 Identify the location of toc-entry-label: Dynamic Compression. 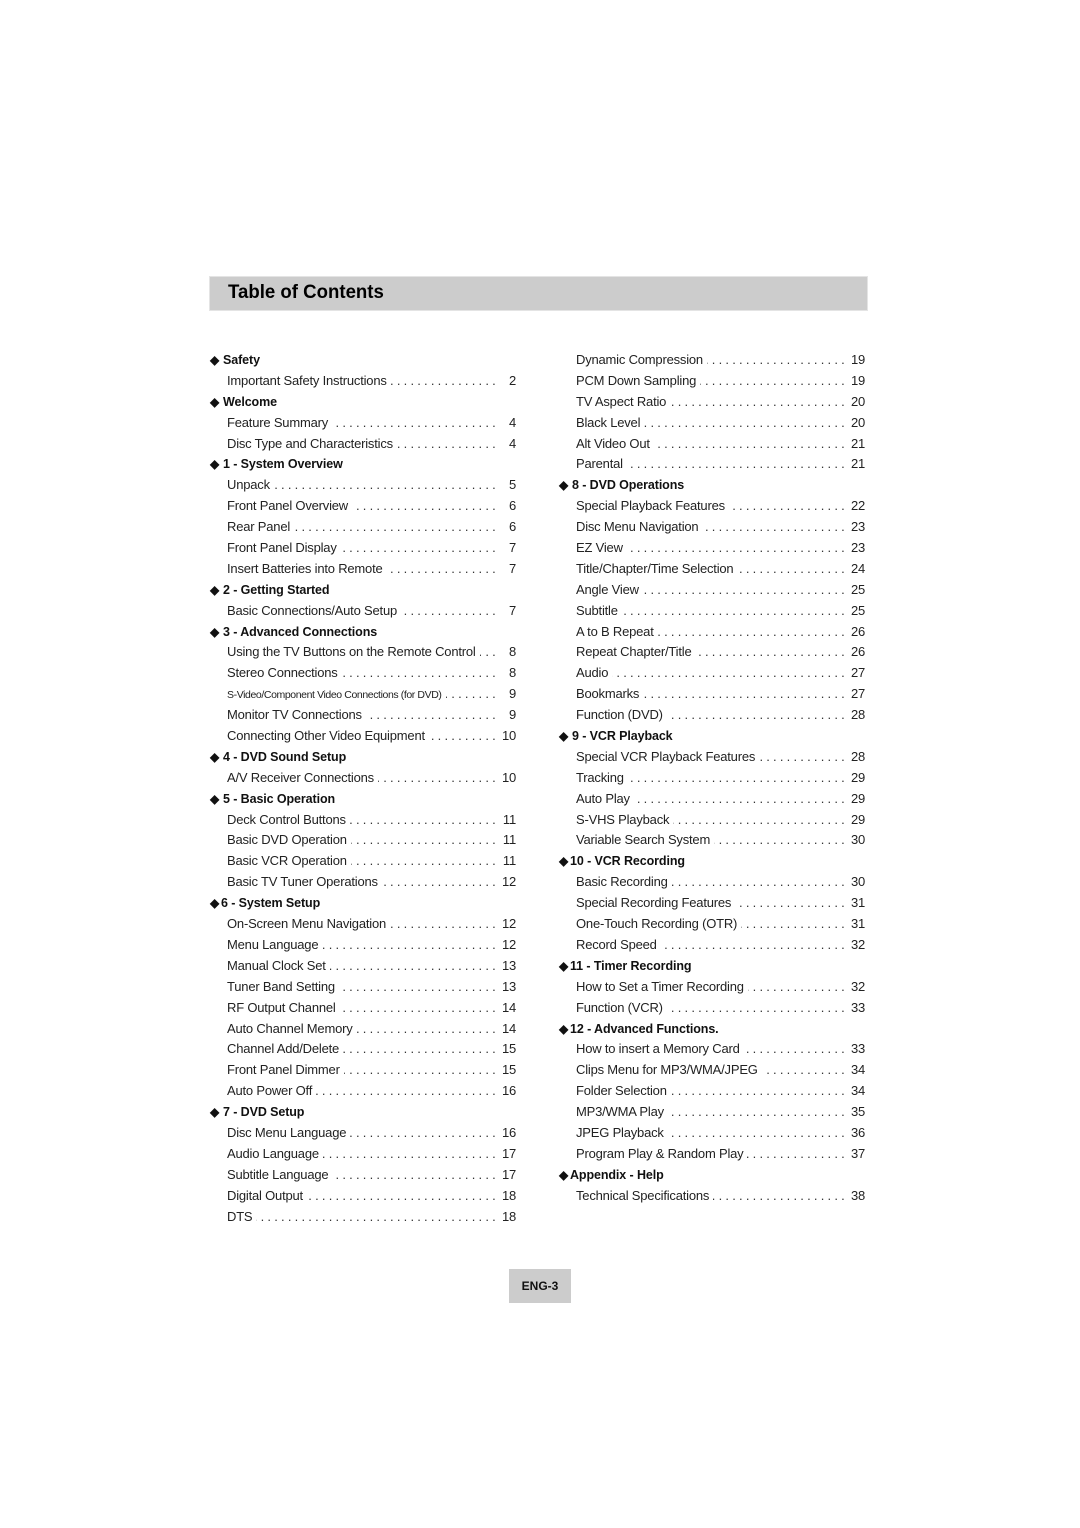
(639, 359).